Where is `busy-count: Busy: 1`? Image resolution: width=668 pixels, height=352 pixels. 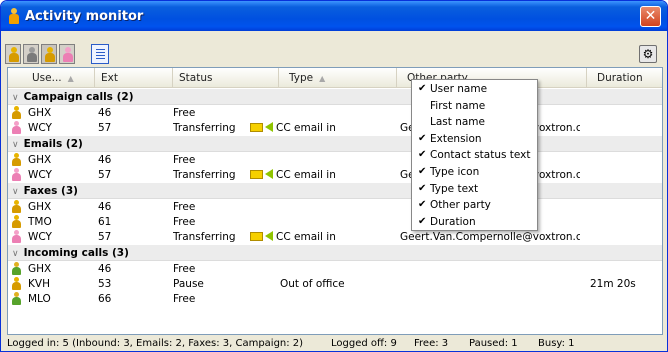 busy-count: Busy: 1 is located at coordinates (556, 343).